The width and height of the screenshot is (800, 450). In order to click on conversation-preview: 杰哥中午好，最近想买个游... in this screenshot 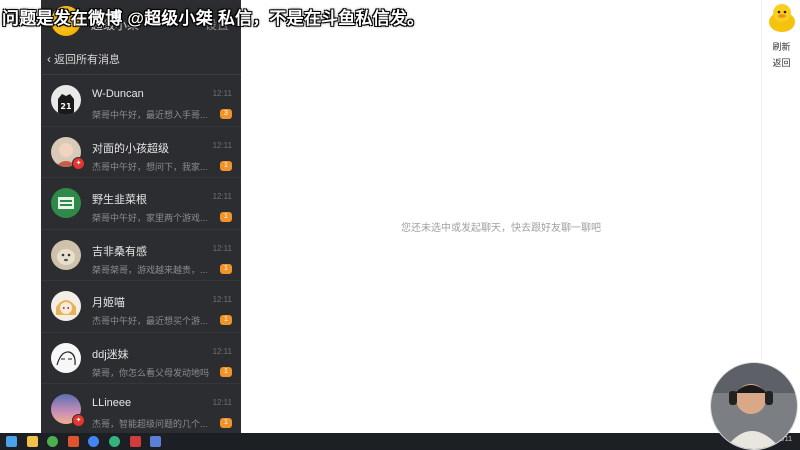, I will do `click(150, 321)`.